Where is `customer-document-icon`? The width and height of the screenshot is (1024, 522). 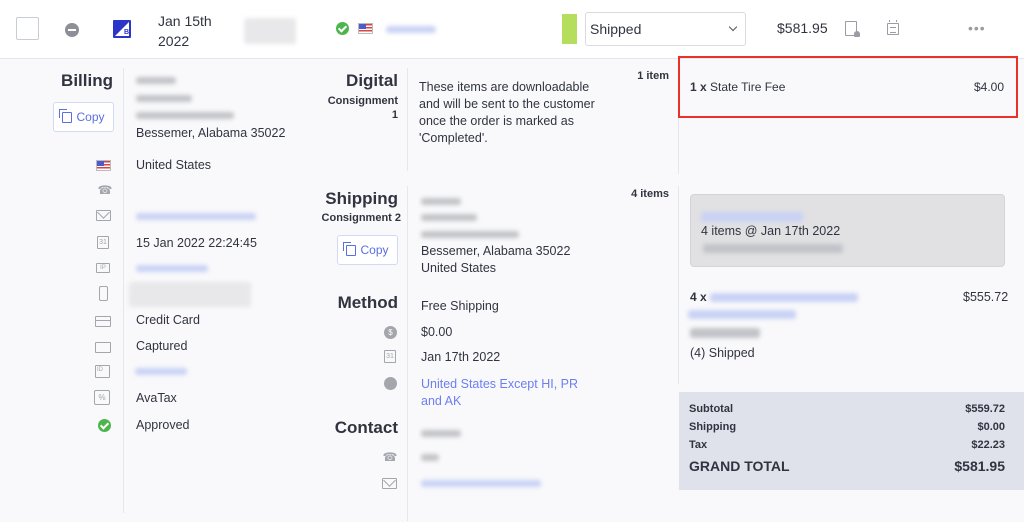 customer-document-icon is located at coordinates (852, 29).